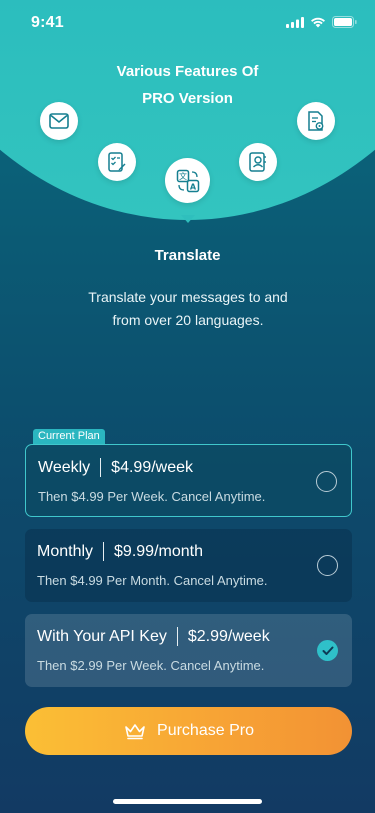 This screenshot has width=375, height=813. I want to click on plan-name: Monthly, so click(65, 551).